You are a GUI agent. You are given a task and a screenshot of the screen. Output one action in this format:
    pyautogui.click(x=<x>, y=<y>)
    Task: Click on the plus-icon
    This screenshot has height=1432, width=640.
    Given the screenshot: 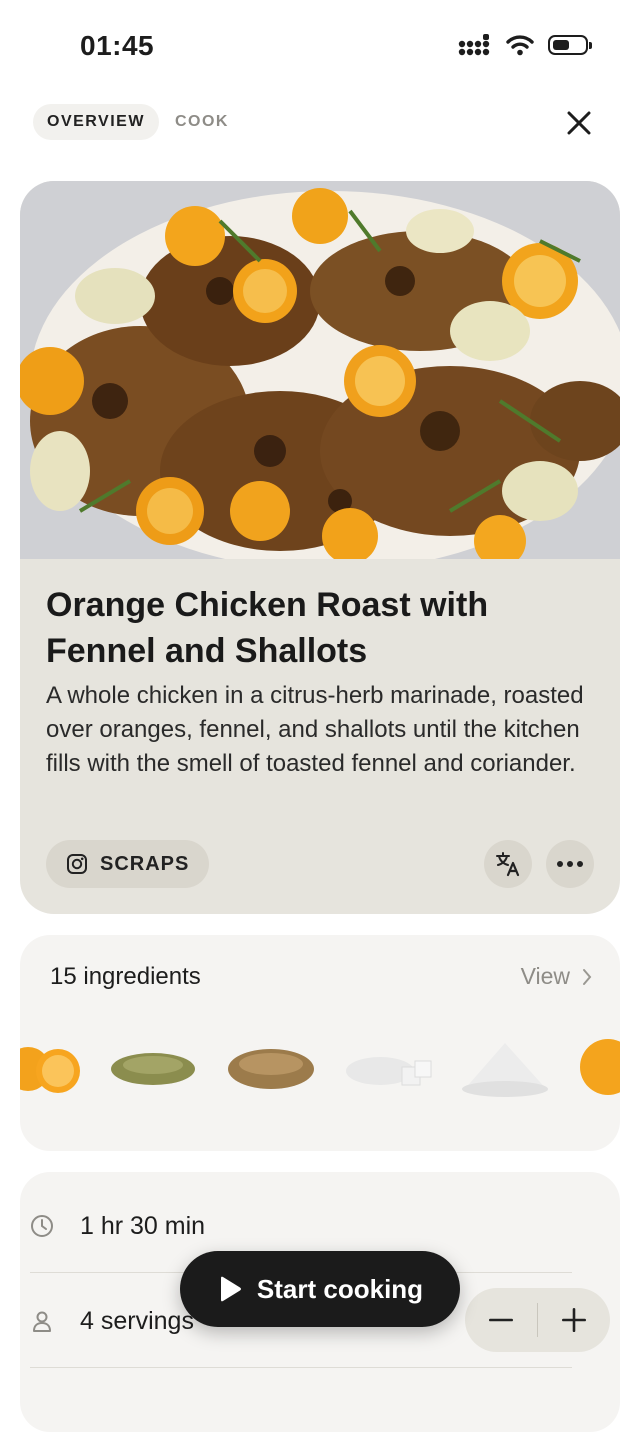 What is the action you would take?
    pyautogui.click(x=574, y=1320)
    